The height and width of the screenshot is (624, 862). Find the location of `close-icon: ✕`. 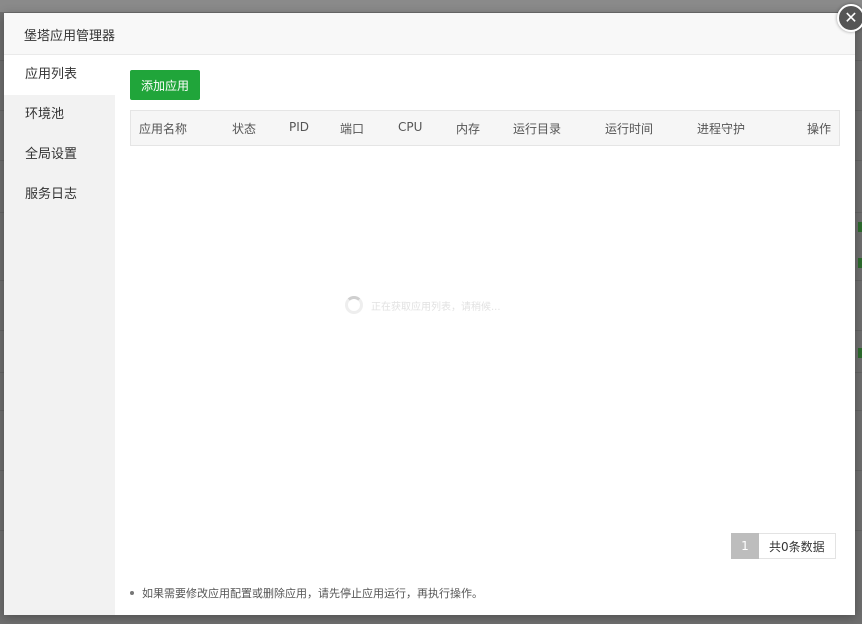

close-icon: ✕ is located at coordinates (849, 18).